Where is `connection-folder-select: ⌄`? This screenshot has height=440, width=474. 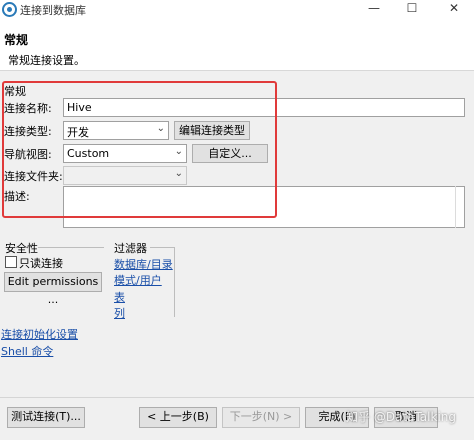
connection-folder-select: ⌄ is located at coordinates (125, 175).